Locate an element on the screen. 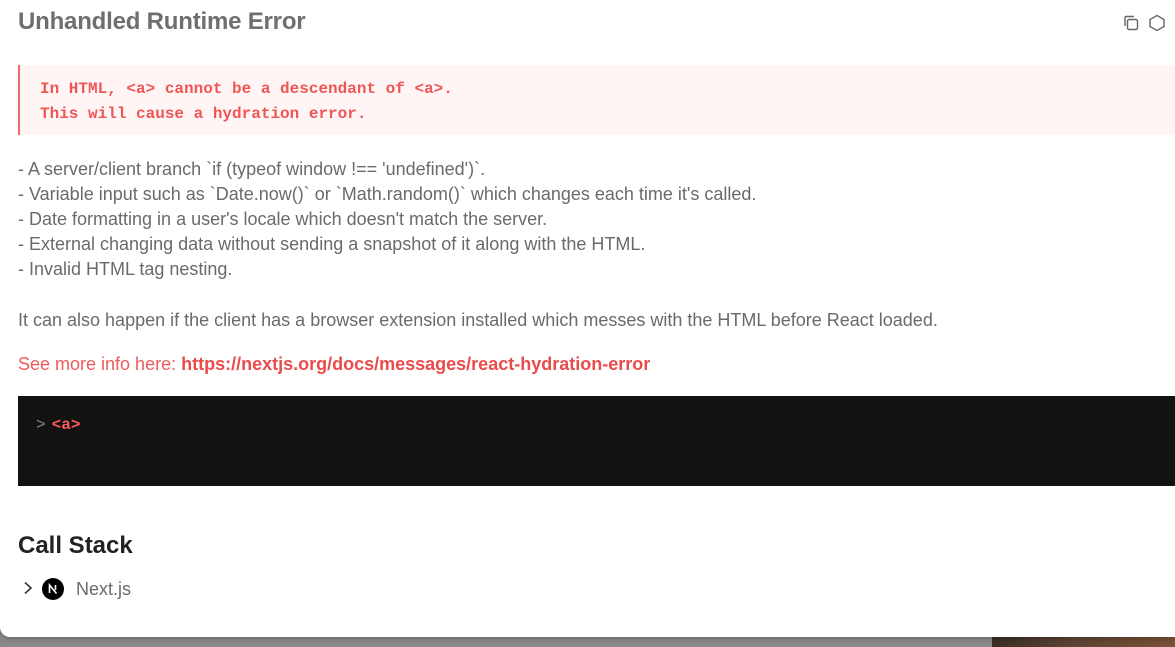  nextjs-logo-icon is located at coordinates (53, 589).